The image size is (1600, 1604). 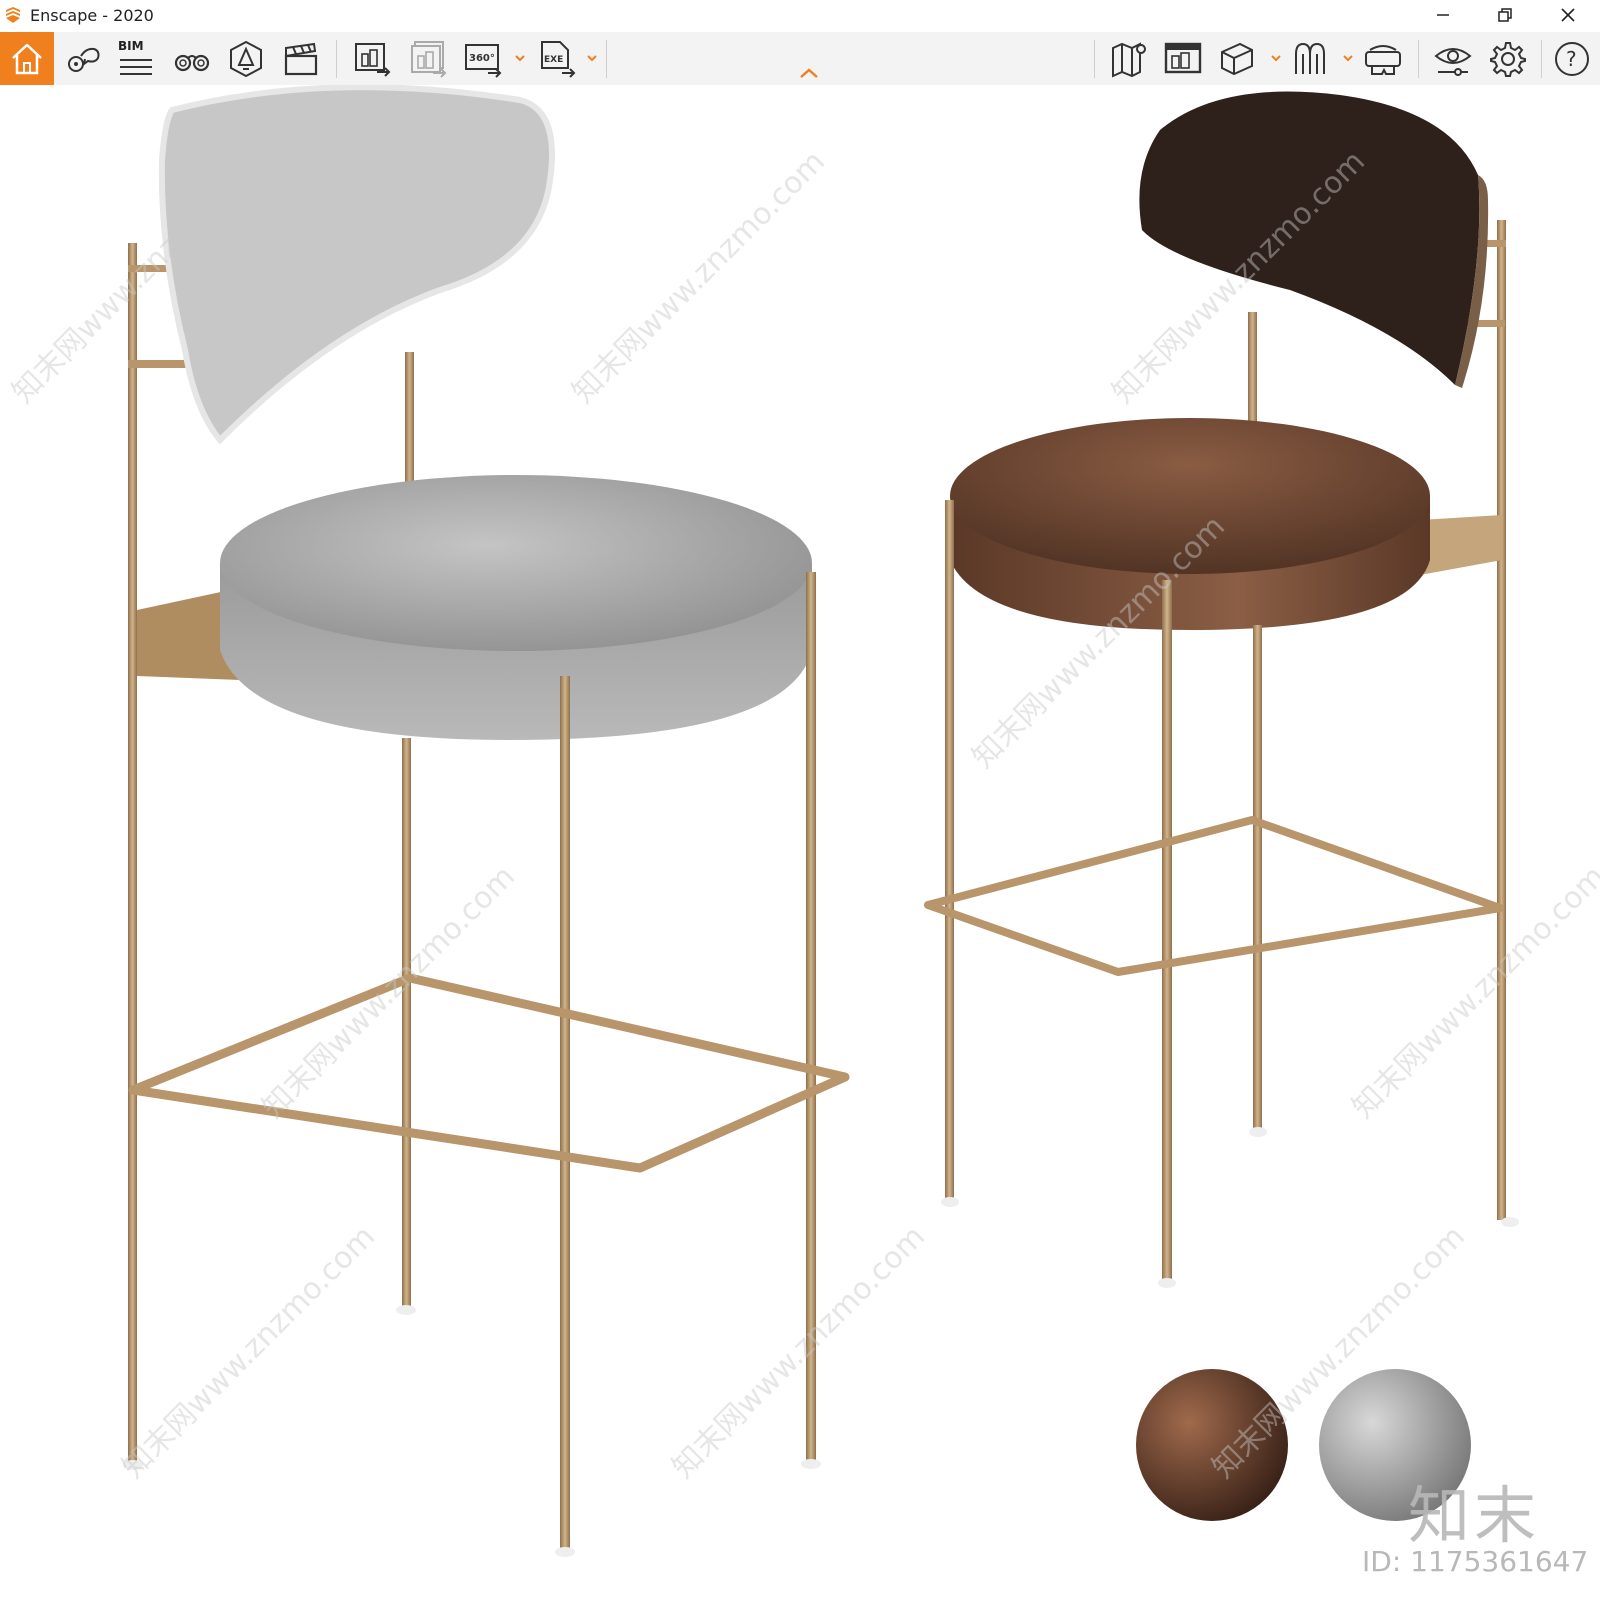 What do you see at coordinates (92, 15) in the screenshot?
I see `window-title: Enscape - 2020` at bounding box center [92, 15].